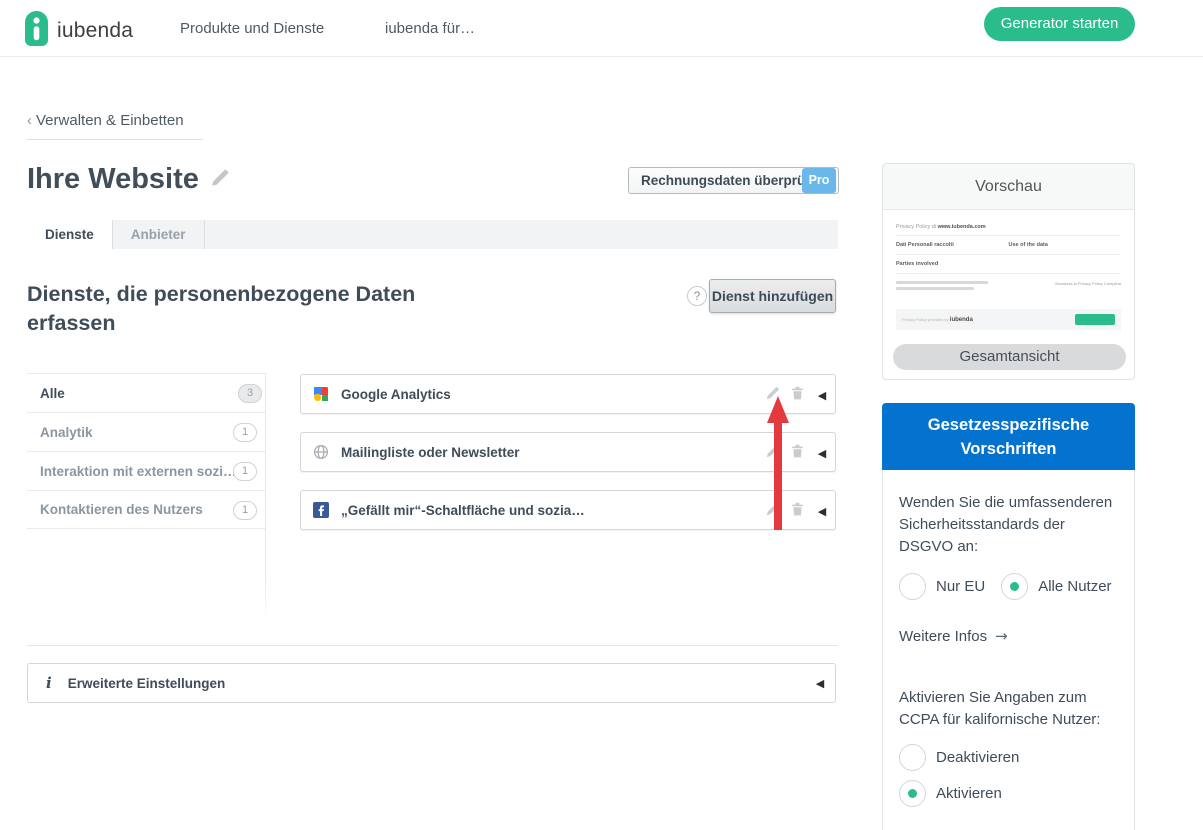 This screenshot has width=1203, height=830. Describe the element at coordinates (912, 586) in the screenshot. I see `radio-nur-eu` at that location.